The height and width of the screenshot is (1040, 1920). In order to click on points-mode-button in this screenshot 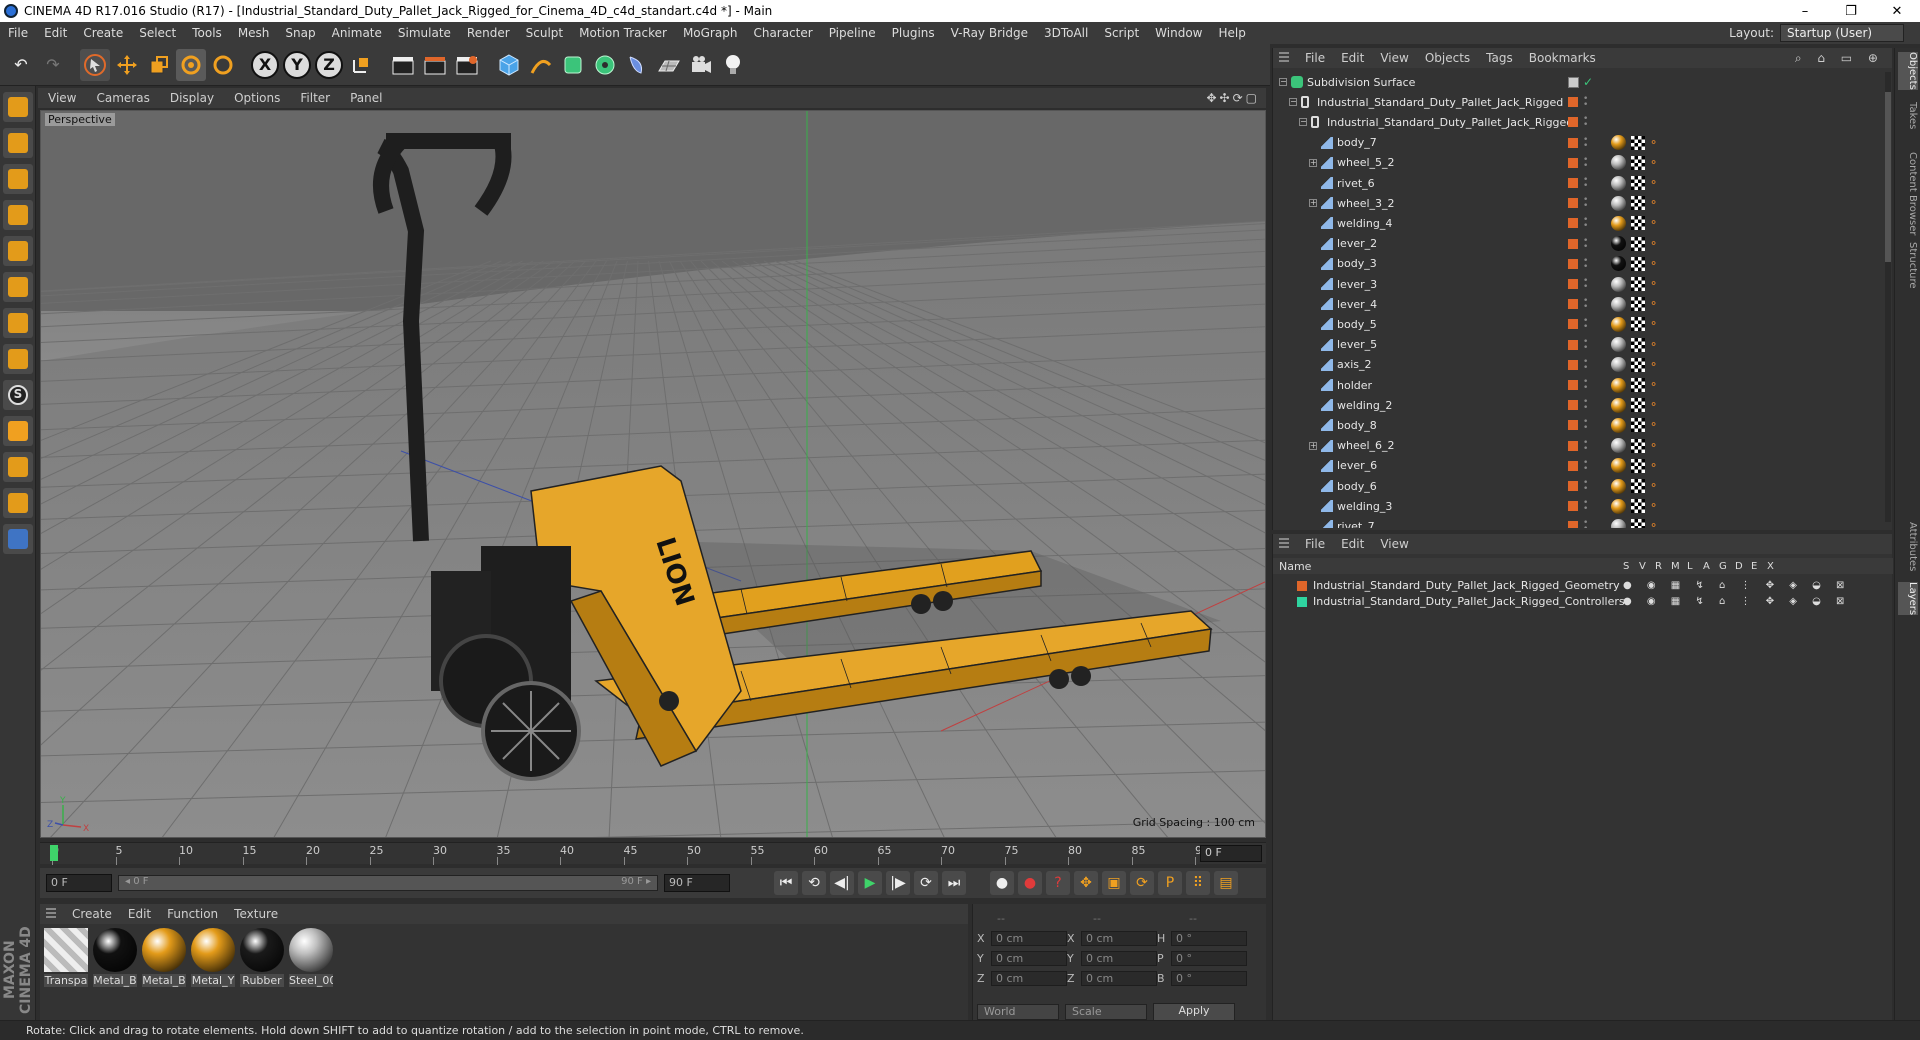, I will do `click(18, 215)`.